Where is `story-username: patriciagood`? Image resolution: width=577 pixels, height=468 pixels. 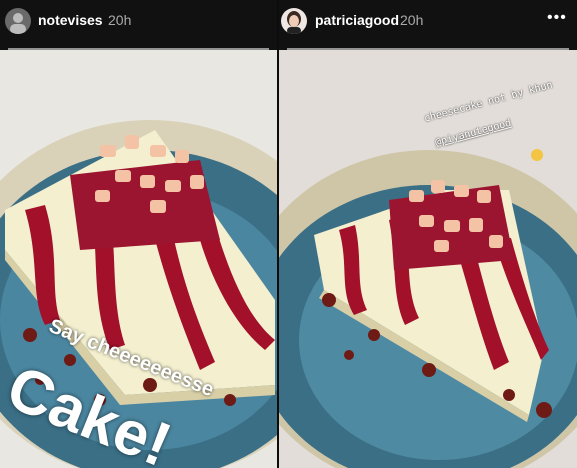
story-username: patriciagood is located at coordinates (357, 20).